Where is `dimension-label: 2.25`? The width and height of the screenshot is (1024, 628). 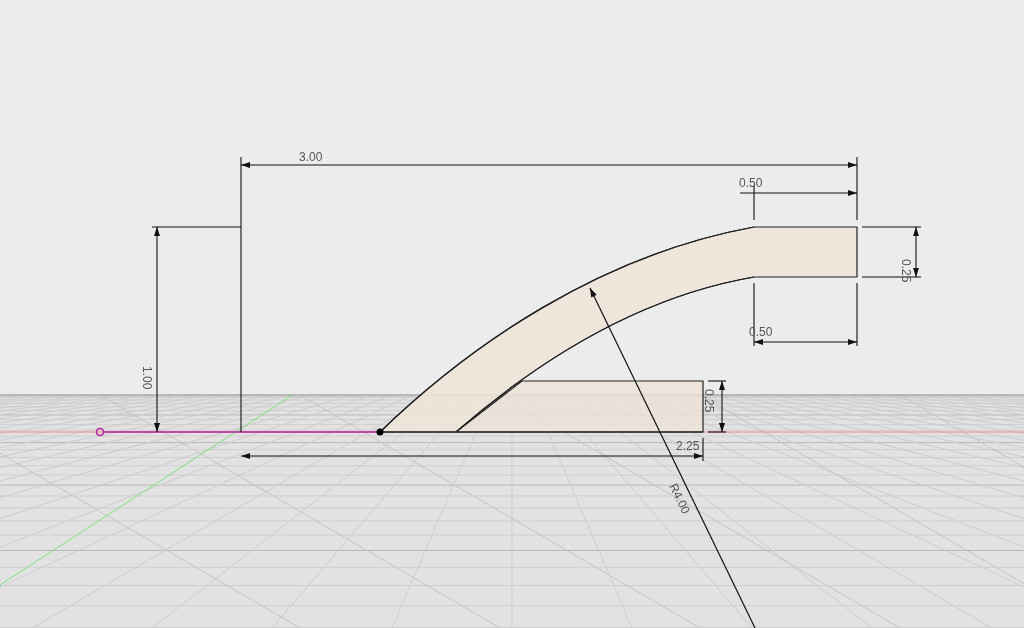 dimension-label: 2.25 is located at coordinates (688, 446).